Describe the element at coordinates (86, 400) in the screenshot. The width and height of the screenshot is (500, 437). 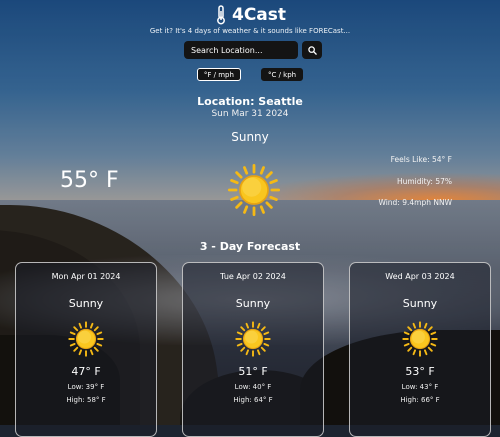
I see `forecast-high: High: 58° F` at that location.